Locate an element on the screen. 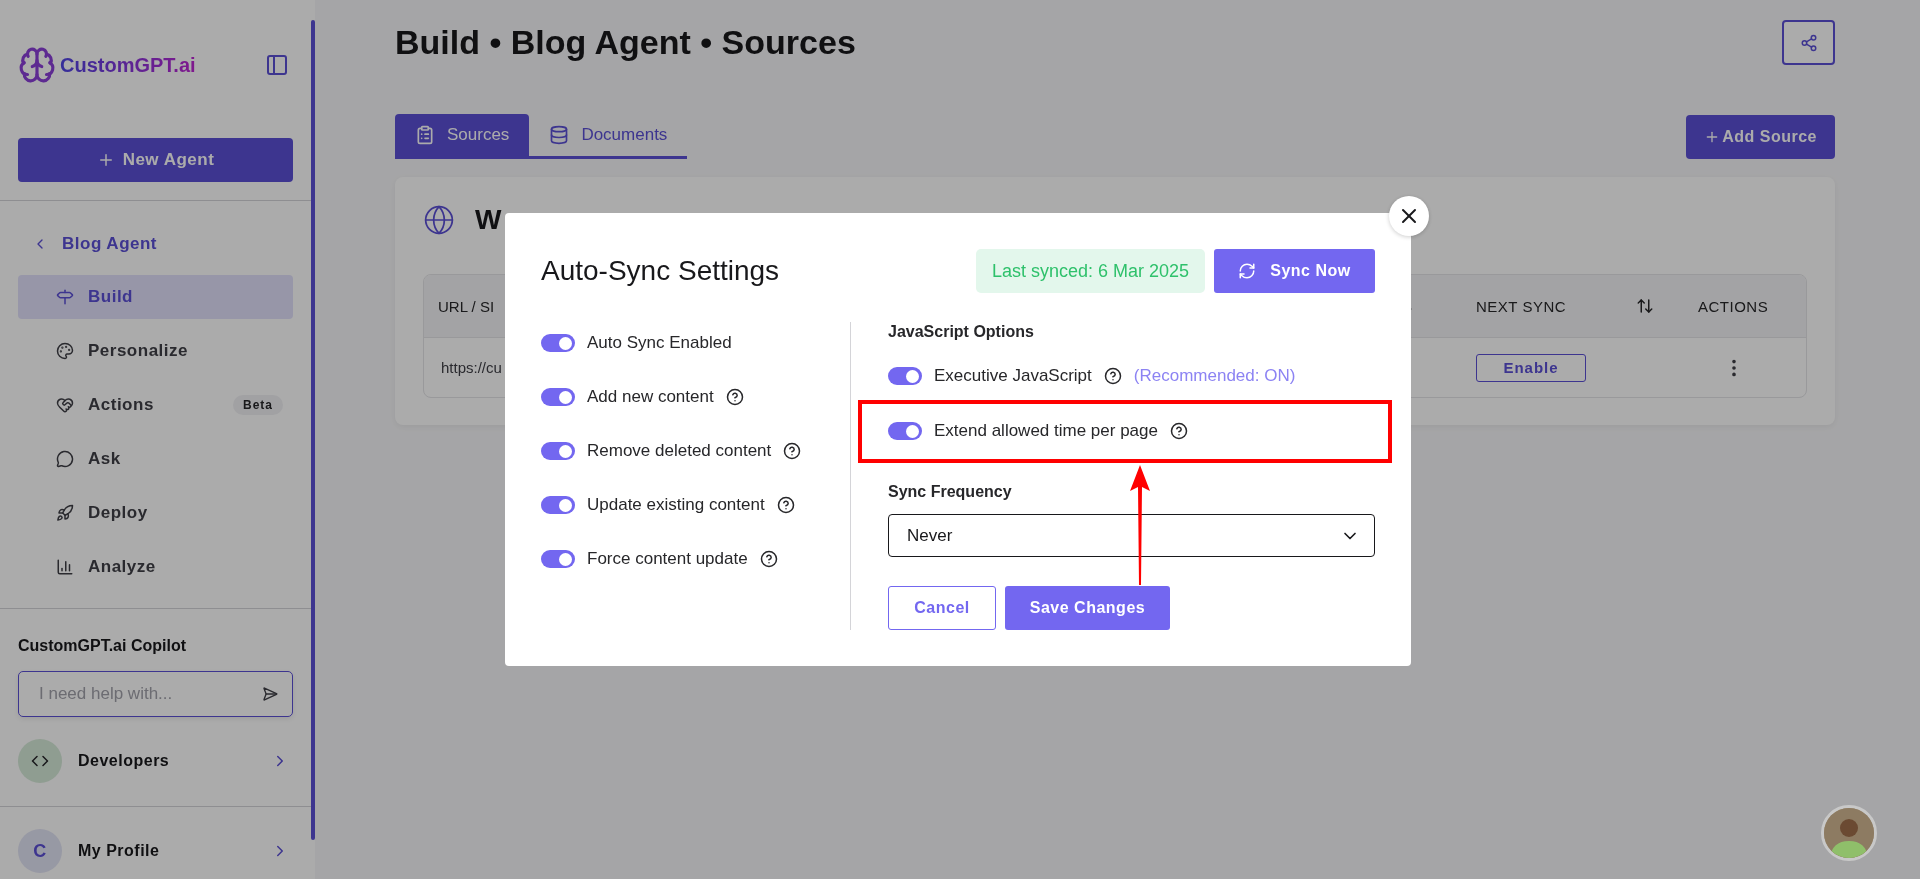 Image resolution: width=1920 pixels, height=879 pixels. page-title: Build • Blog Agent • Sources is located at coordinates (625, 42).